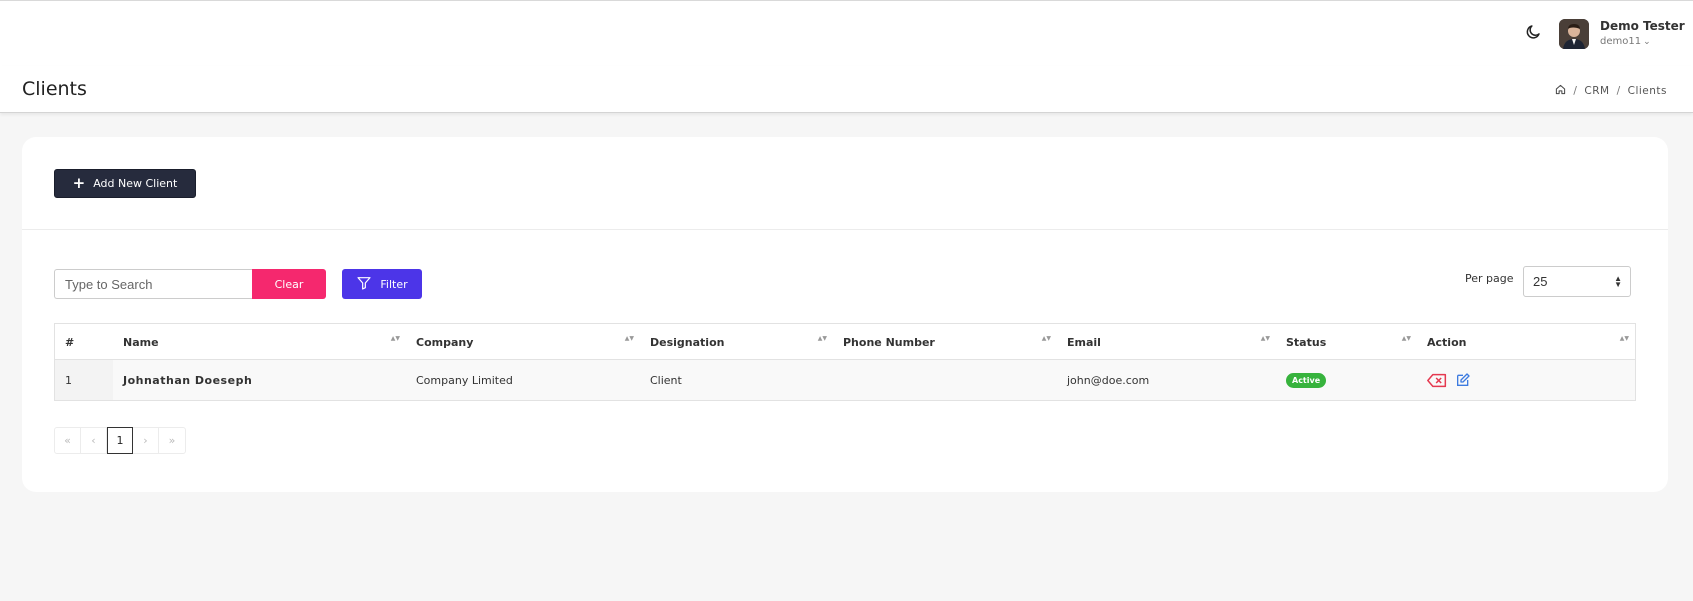  What do you see at coordinates (154, 284) in the screenshot?
I see `search-input` at bounding box center [154, 284].